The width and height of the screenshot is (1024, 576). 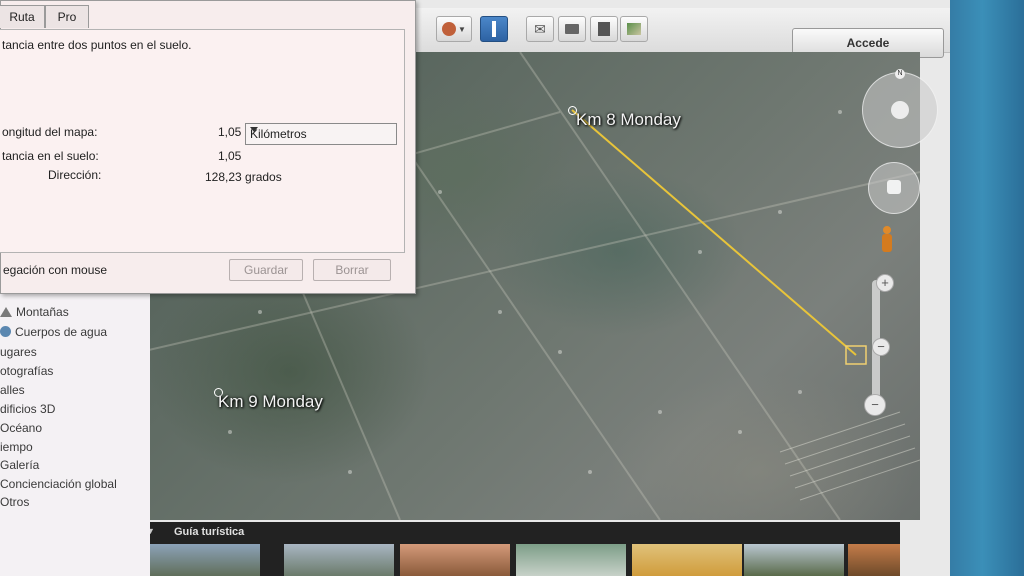 What do you see at coordinates (50, 132) in the screenshot?
I see `map-length-label: ongitud del mapa:` at bounding box center [50, 132].